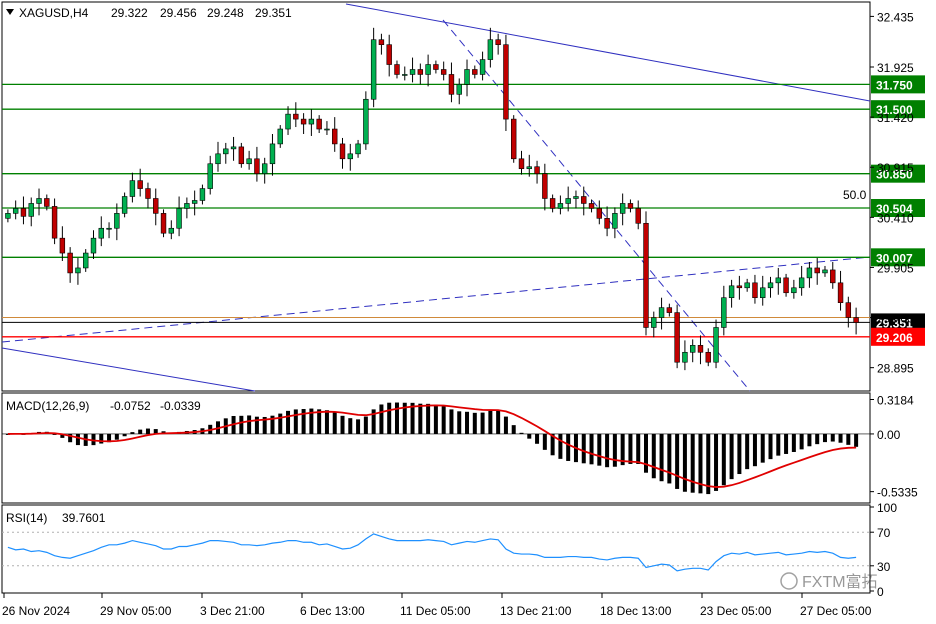  What do you see at coordinates (736, 611) in the screenshot?
I see `time-axis-label: 23 Dec 05:00` at bounding box center [736, 611].